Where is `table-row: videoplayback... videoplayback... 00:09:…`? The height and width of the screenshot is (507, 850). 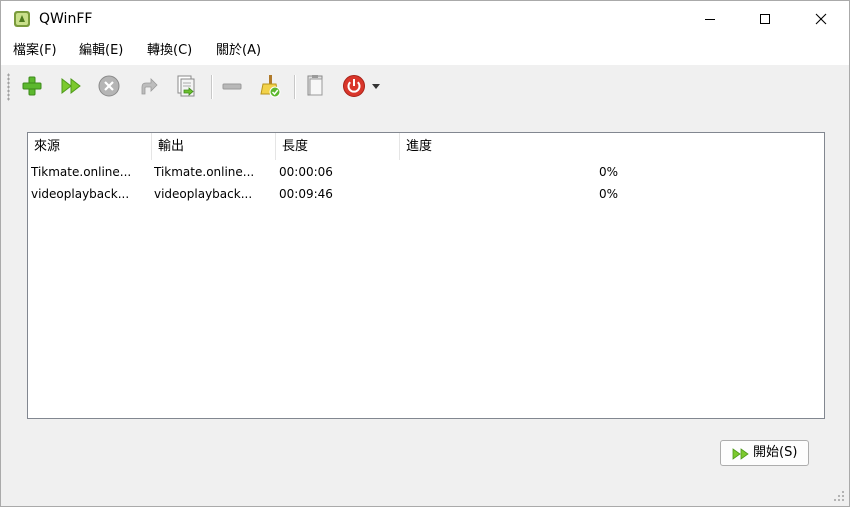
table-row: videoplayback... videoplayback... 00:09:… is located at coordinates (426, 194).